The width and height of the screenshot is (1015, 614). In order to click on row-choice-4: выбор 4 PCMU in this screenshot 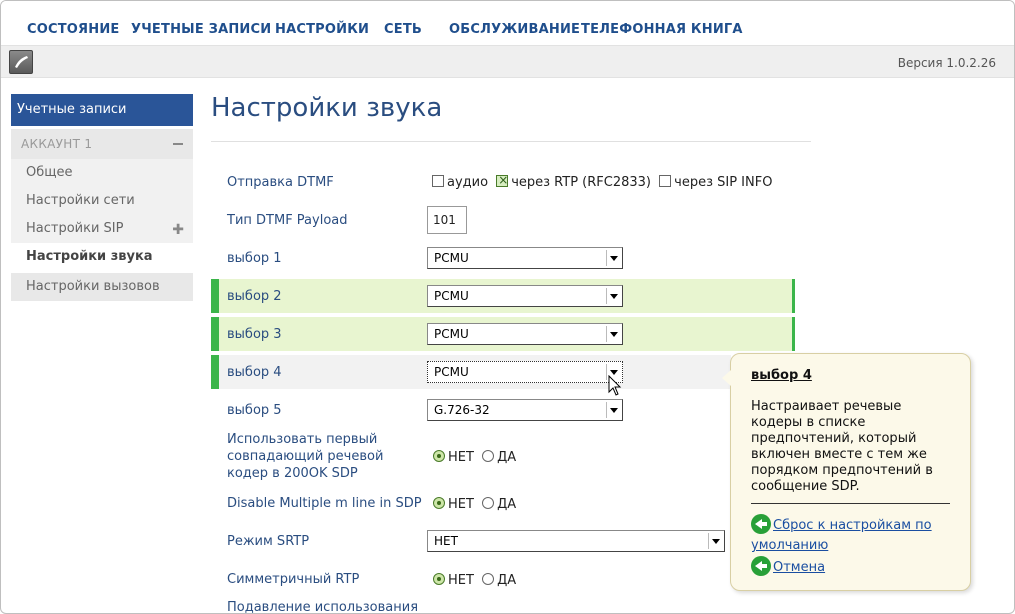, I will do `click(471, 372)`.